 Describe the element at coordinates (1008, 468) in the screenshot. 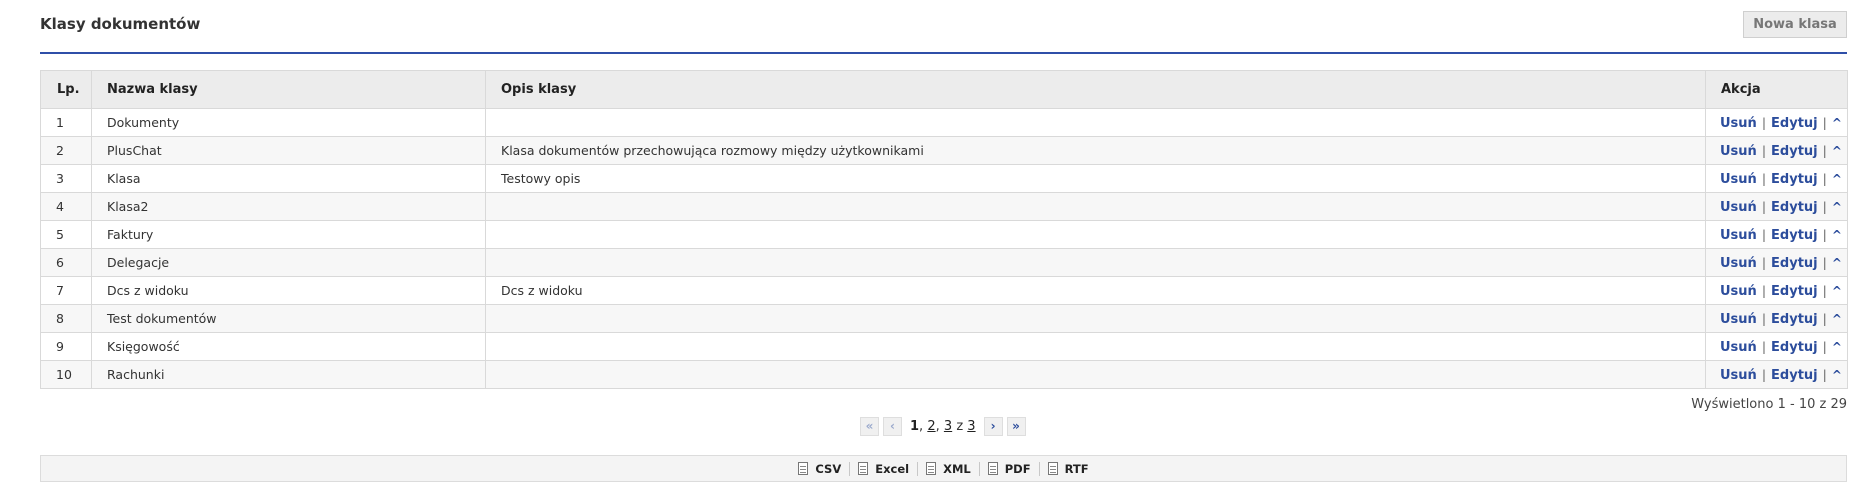

I see `export-pdf-button: PDF` at that location.